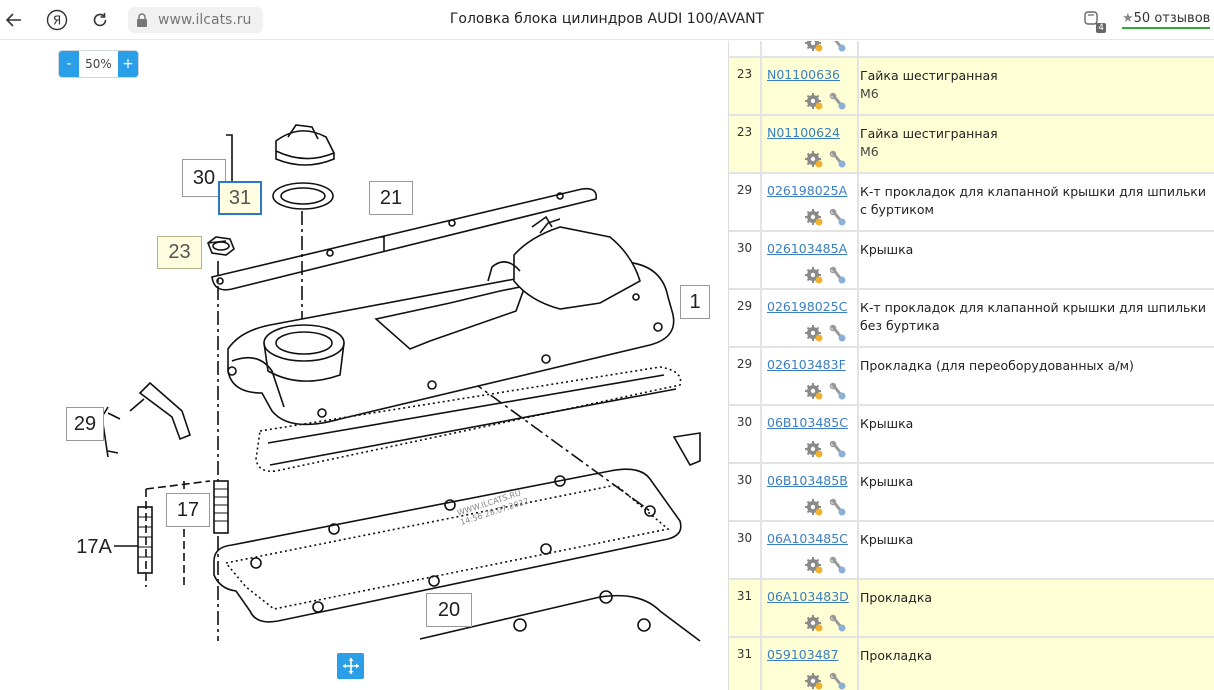  I want to click on callout-23: 23, so click(179, 252).